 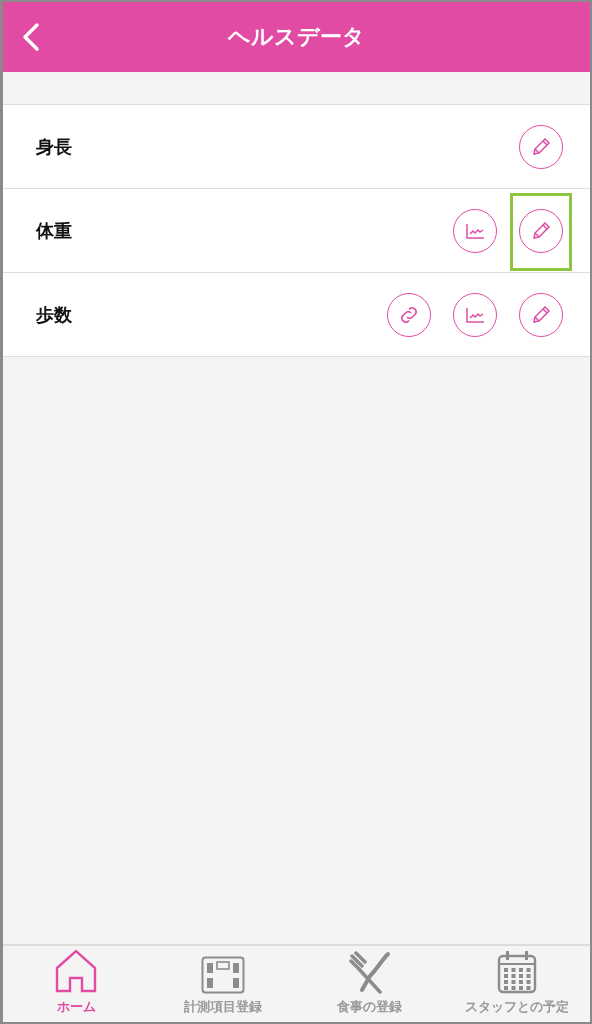 What do you see at coordinates (76, 984) in the screenshot?
I see `tab-item: ホーム` at bounding box center [76, 984].